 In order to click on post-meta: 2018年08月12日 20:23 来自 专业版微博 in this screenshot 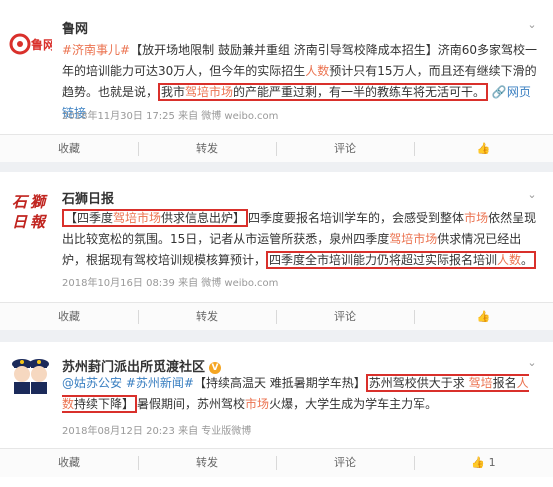, I will do `click(157, 431)`.